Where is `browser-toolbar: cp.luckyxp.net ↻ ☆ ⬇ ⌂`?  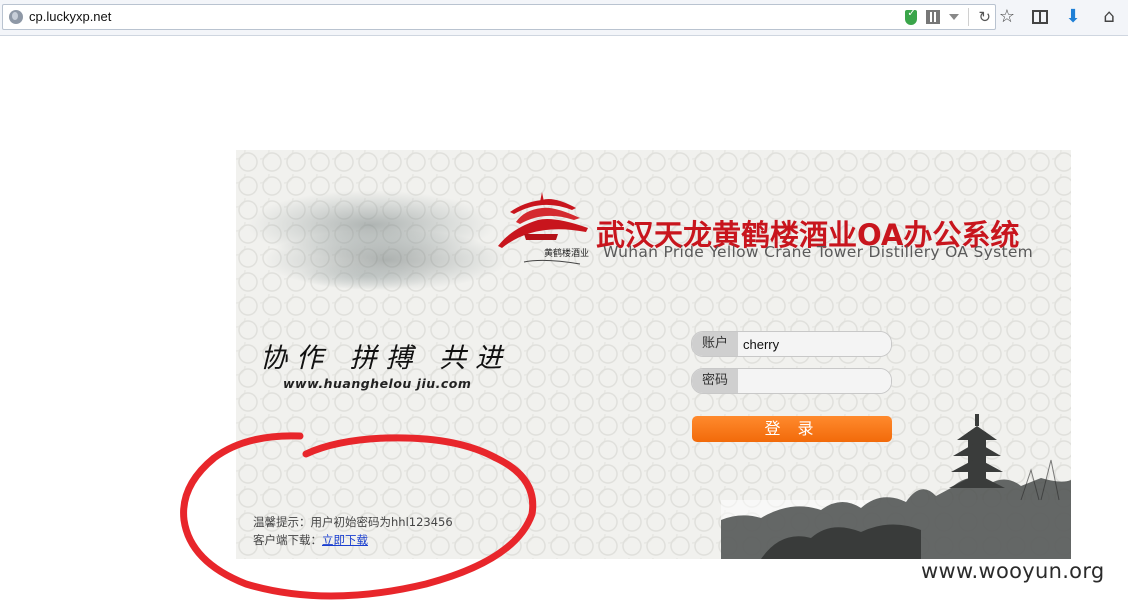 browser-toolbar: cp.luckyxp.net ↻ ☆ ⬇ ⌂ is located at coordinates (564, 18).